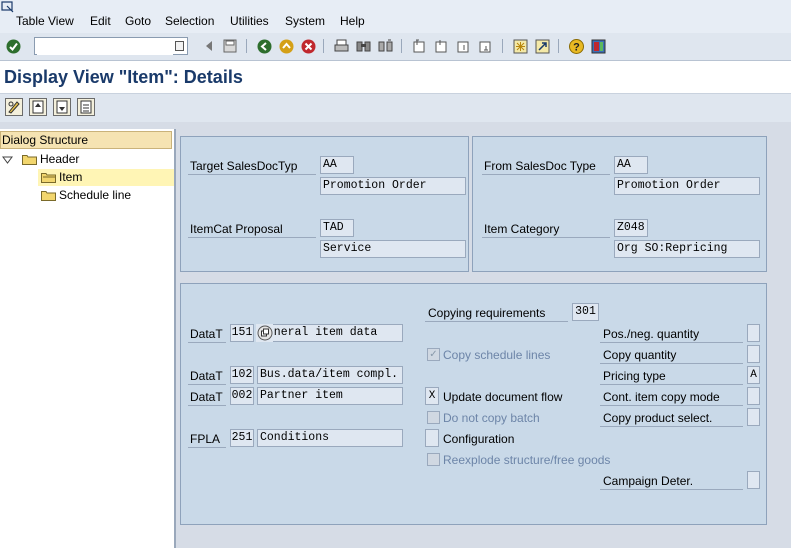  I want to click on menu-logo-icon, so click(8, 7).